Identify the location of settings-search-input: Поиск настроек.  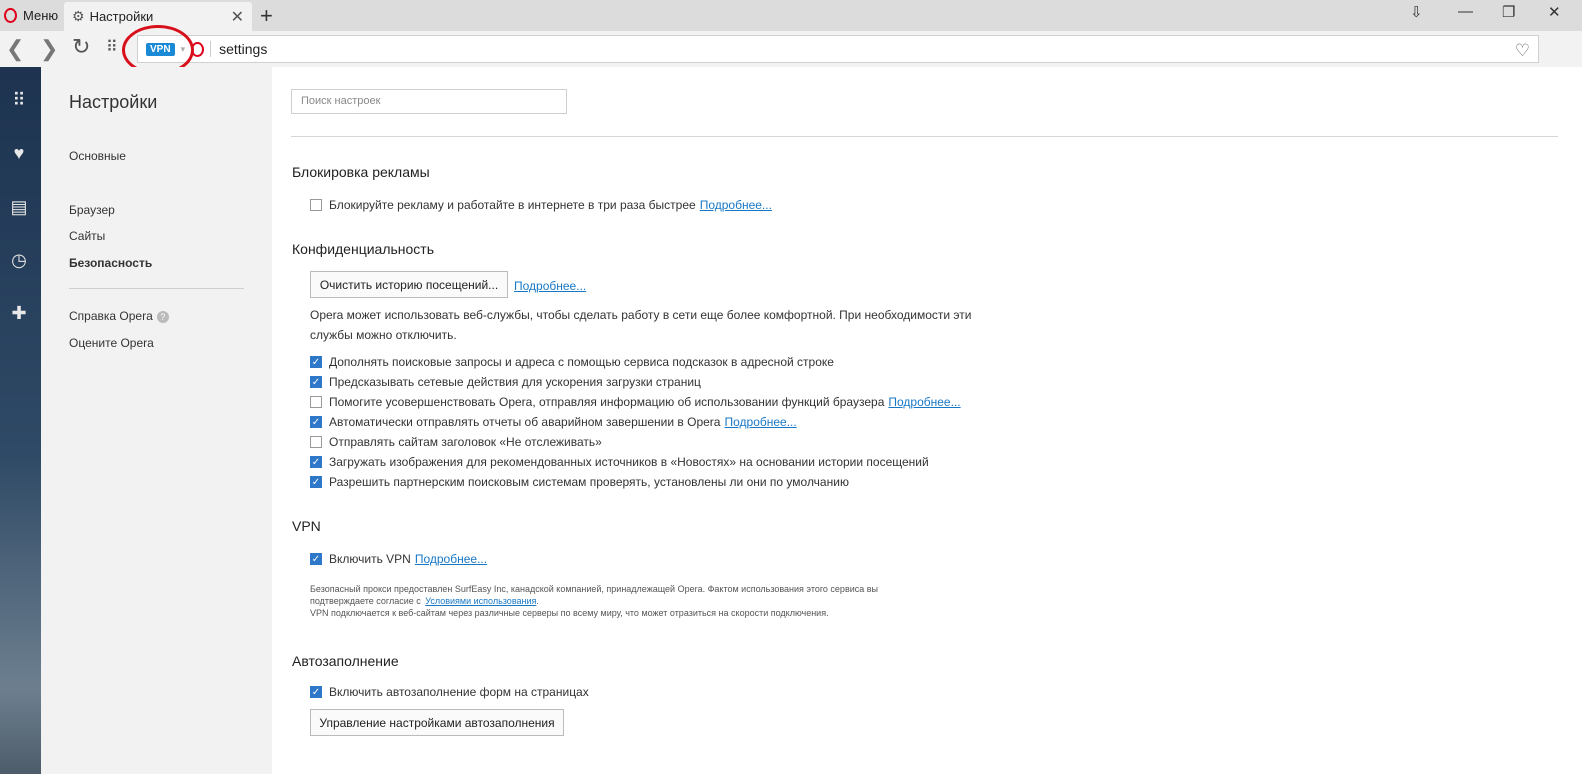
(429, 101).